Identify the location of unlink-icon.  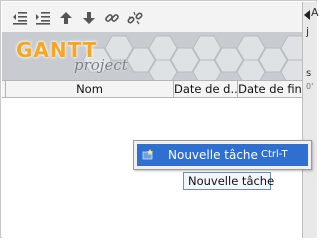
(135, 18).